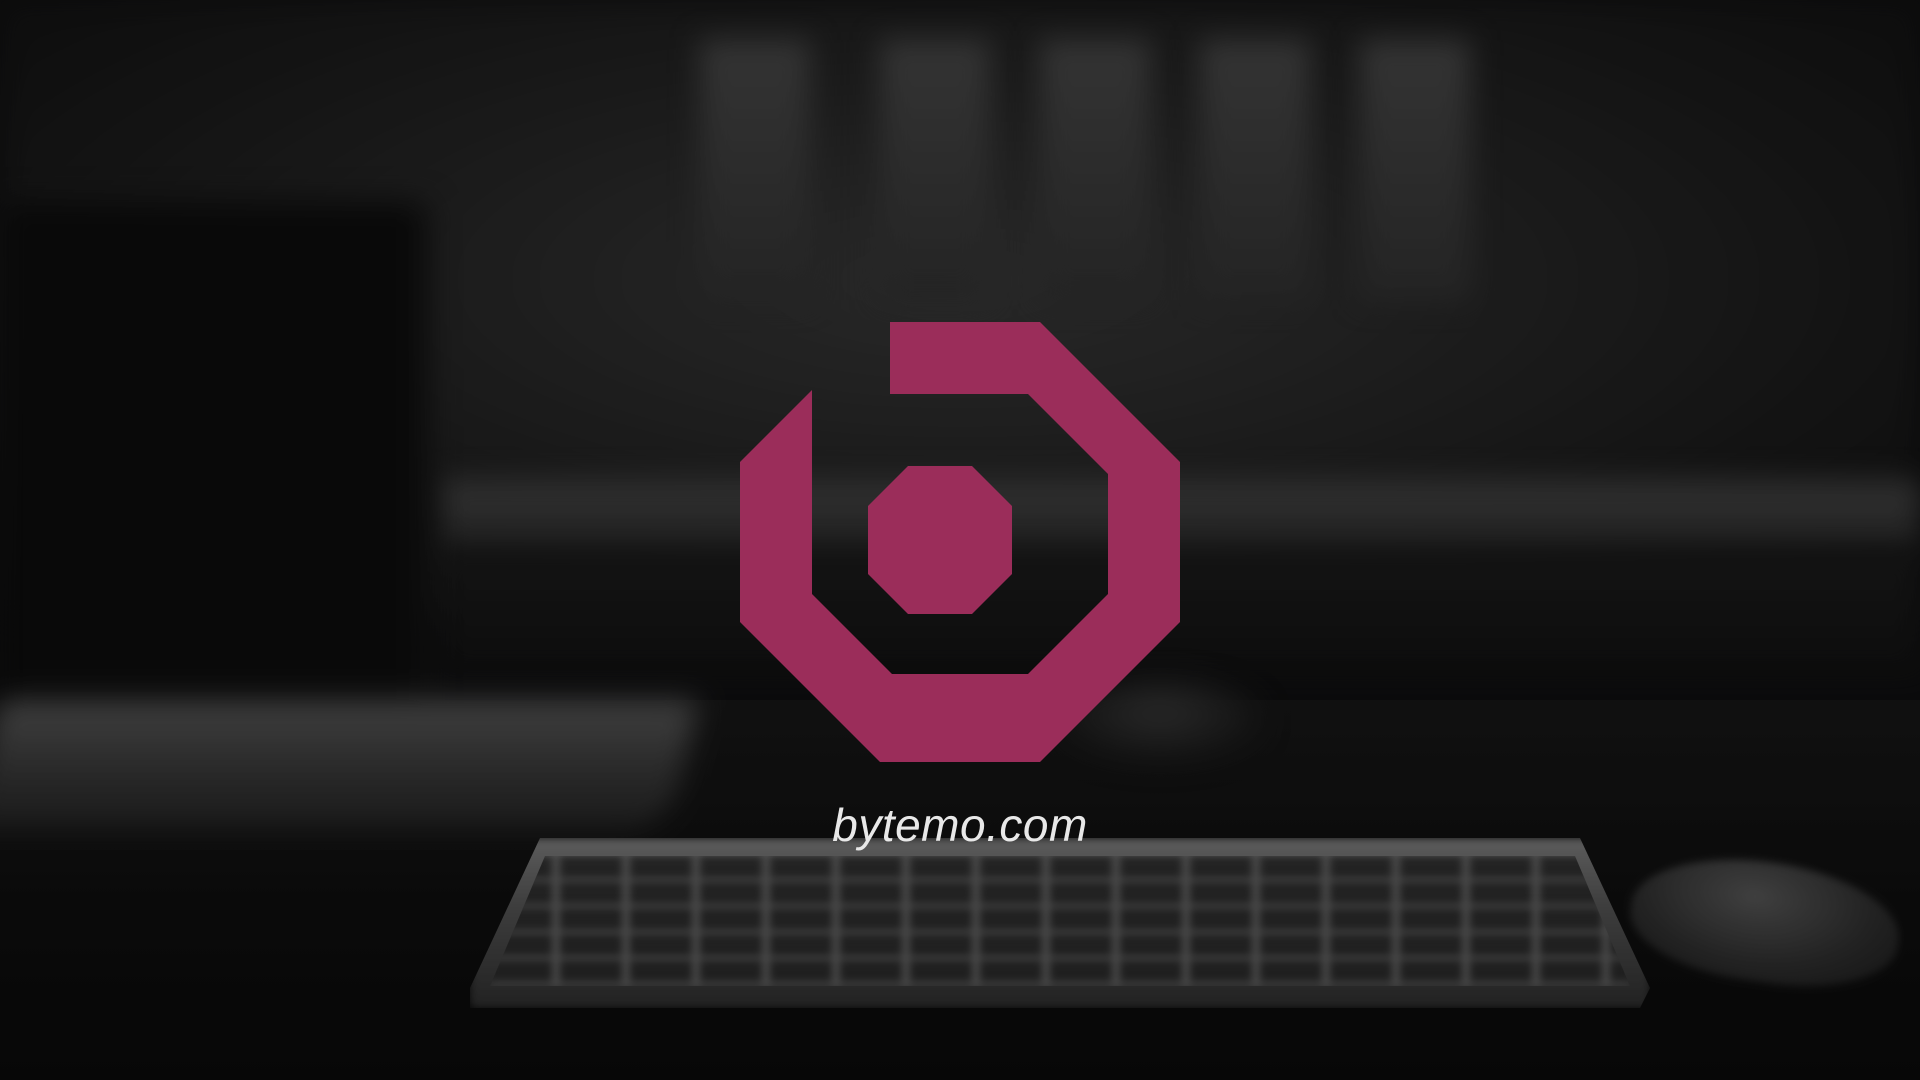 This screenshot has height=1080, width=1920. Describe the element at coordinates (940, 540) in the screenshot. I see `logo-inner-octagon` at that location.